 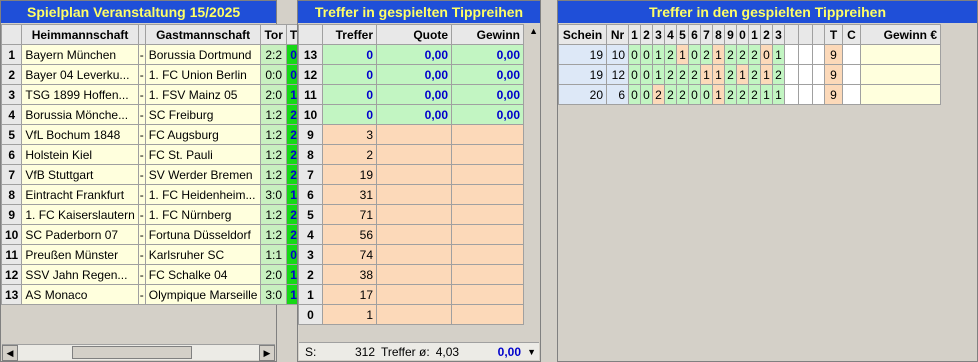 What do you see at coordinates (11, 214) in the screenshot?
I see `row-number: 9` at bounding box center [11, 214].